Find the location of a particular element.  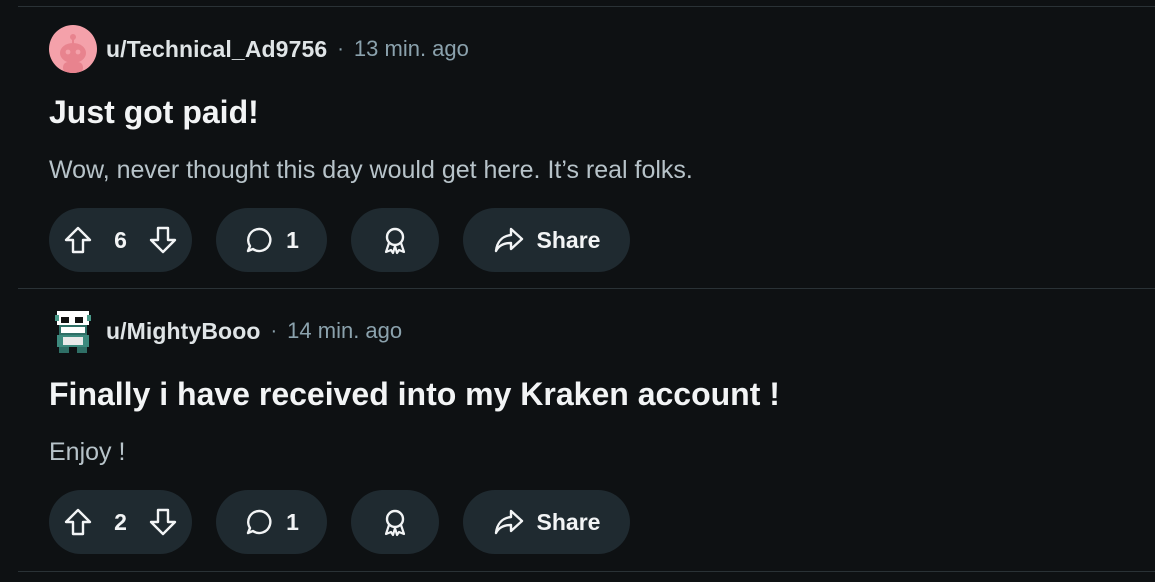

post-body: Enjoy ! is located at coordinates (87, 452).